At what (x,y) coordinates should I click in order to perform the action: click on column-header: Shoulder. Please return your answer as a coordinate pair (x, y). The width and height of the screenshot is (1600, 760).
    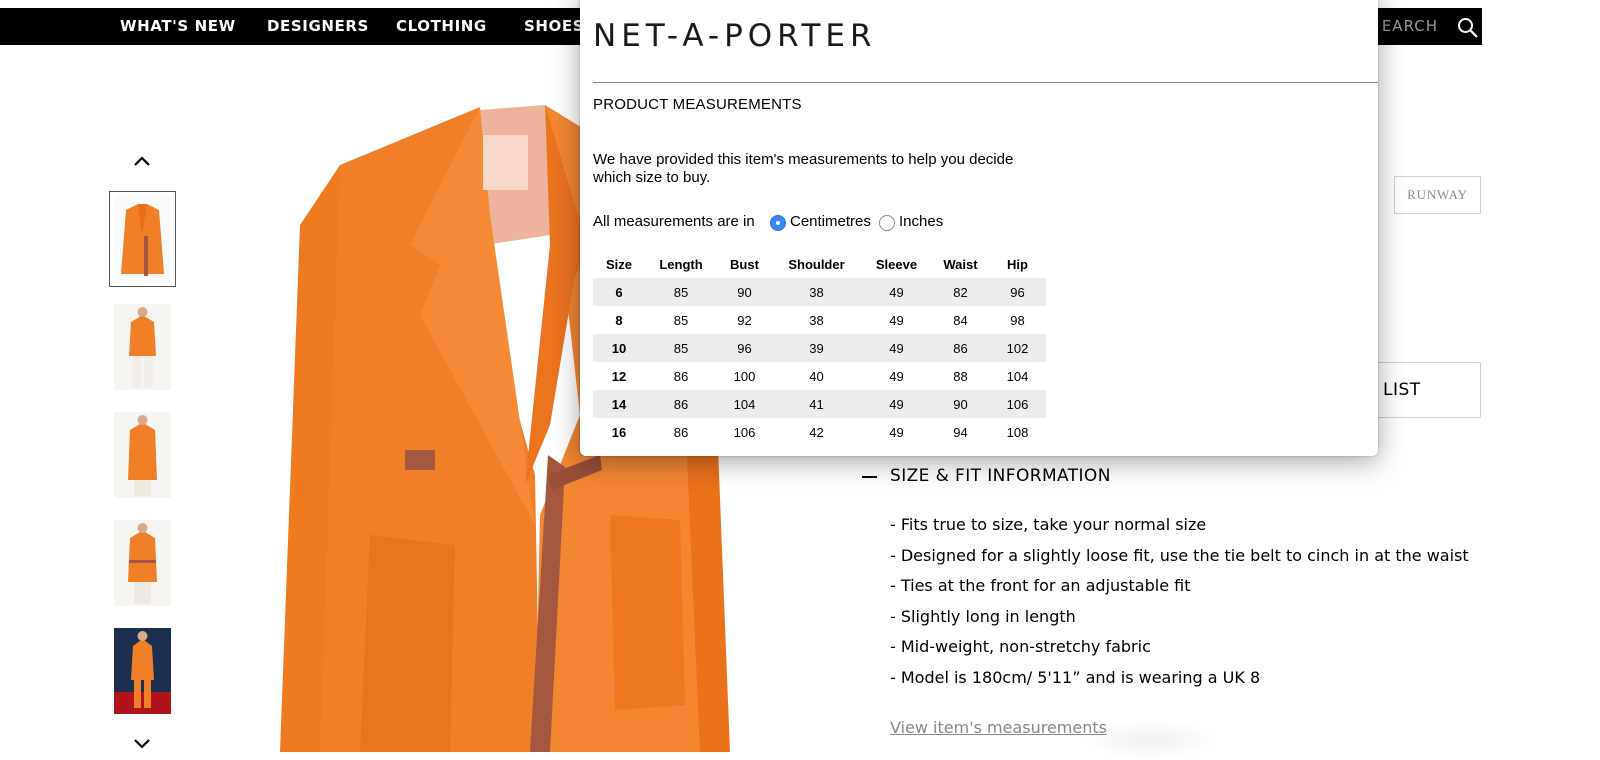
    Looking at the image, I should click on (816, 264).